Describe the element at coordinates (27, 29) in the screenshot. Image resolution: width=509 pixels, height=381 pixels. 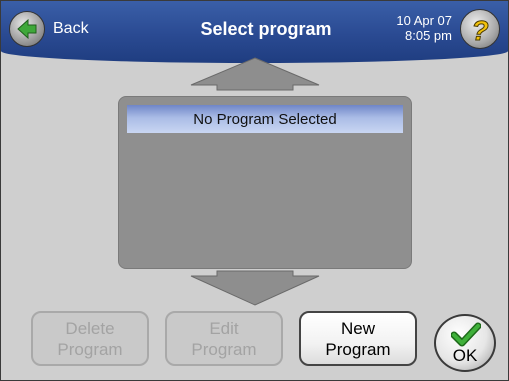
I see `back-arrow-icon` at that location.